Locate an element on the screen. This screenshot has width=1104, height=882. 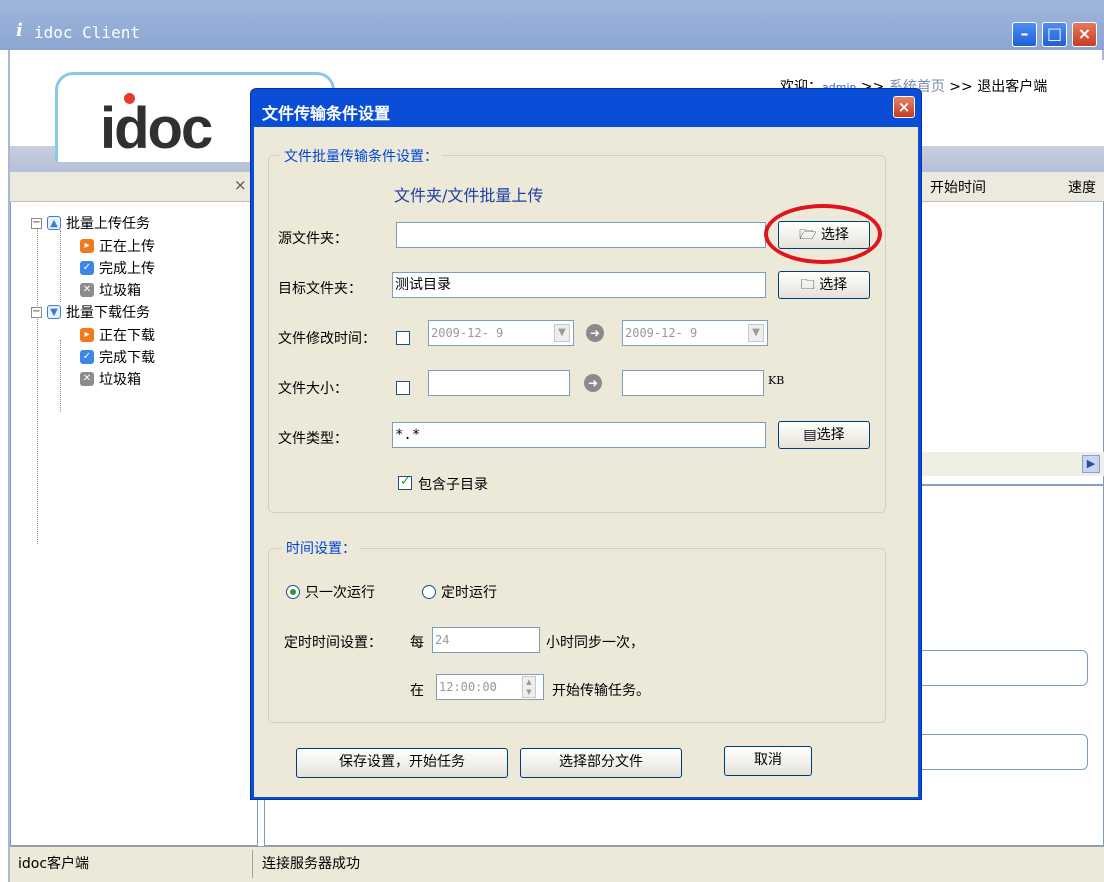
every-label: 每 is located at coordinates (417, 643).